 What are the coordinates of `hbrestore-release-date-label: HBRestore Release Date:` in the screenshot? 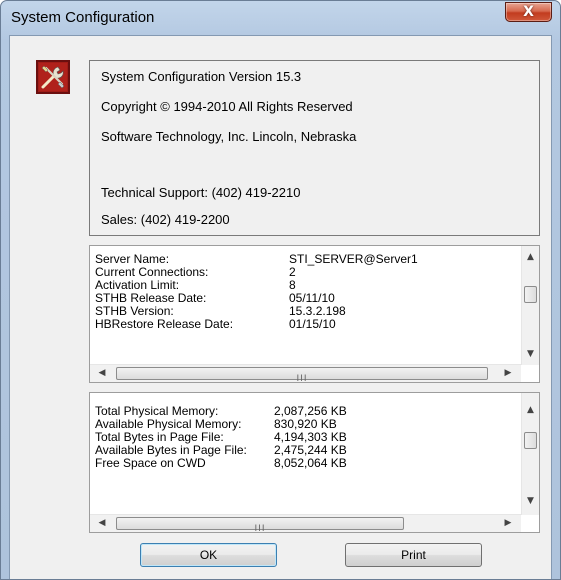 It's located at (164, 324).